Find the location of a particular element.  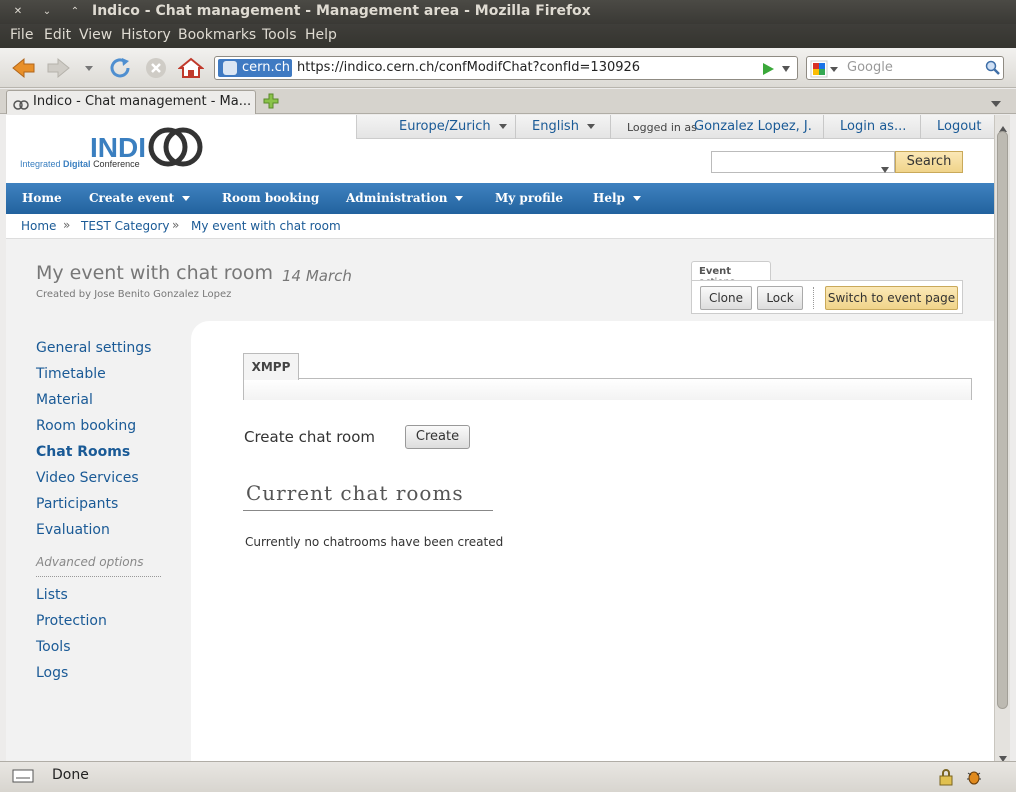

side-item-evaluation: Evaluation is located at coordinates (73, 530).